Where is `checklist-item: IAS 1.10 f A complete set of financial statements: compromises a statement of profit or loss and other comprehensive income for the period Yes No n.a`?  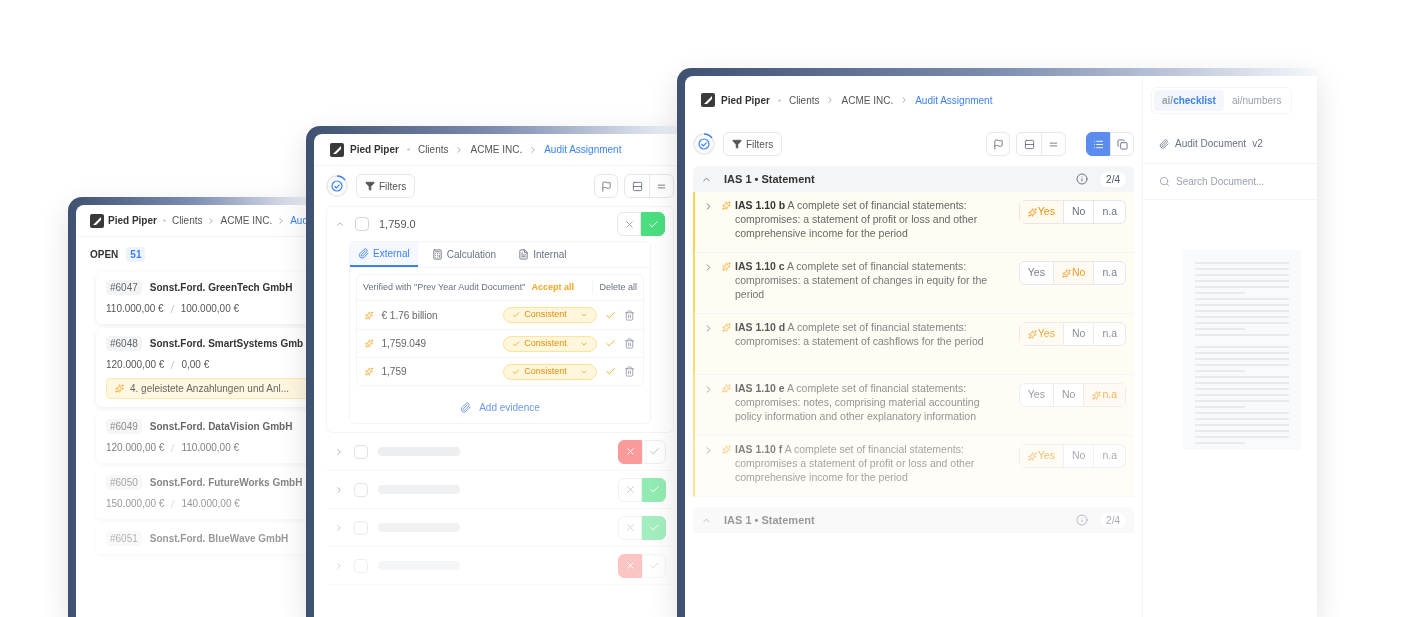
checklist-item: IAS 1.10 f A complete set of financial statements: compromises a statement of profit or loss and other comprehensive income for the period Yes No n.a is located at coordinates (913, 466).